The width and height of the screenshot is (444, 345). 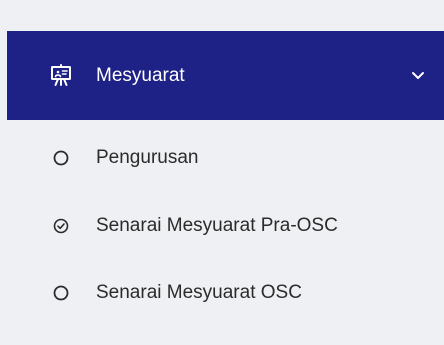 What do you see at coordinates (225, 158) in the screenshot?
I see `submenu-item-pengurusan: Pengurusan` at bounding box center [225, 158].